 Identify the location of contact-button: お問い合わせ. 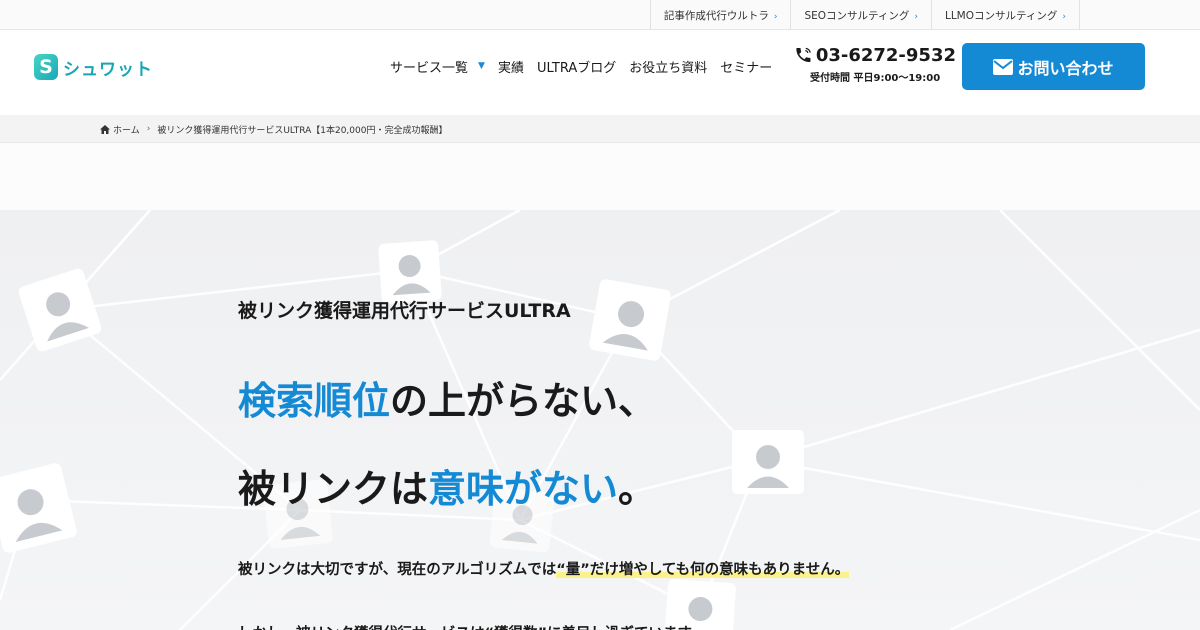
(1053, 66).